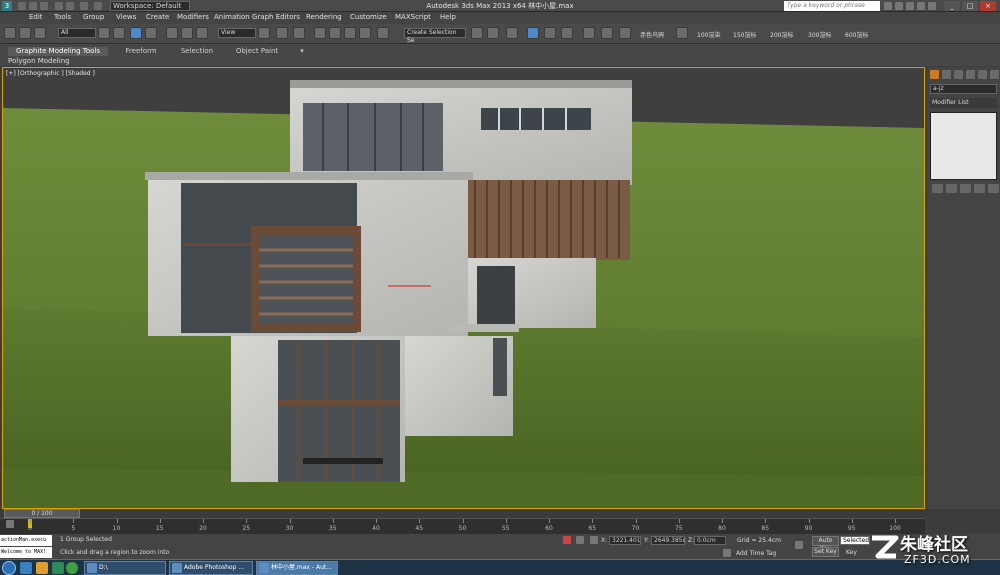 This screenshot has width=1000, height=575. I want to click on menu-help: Help, so click(448, 17).